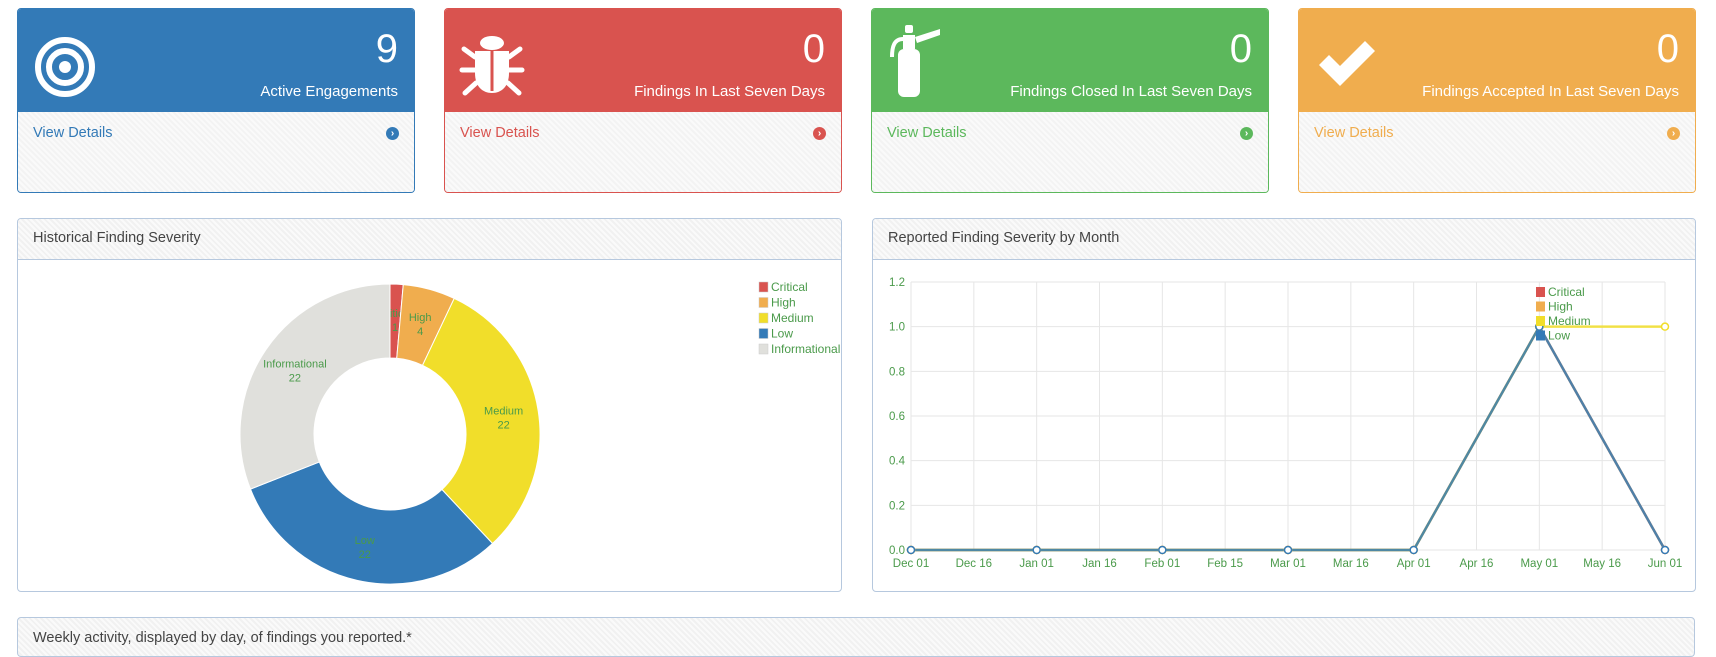 This screenshot has width=1716, height=657. I want to click on x-tick-label: Jun 01, so click(1665, 564).